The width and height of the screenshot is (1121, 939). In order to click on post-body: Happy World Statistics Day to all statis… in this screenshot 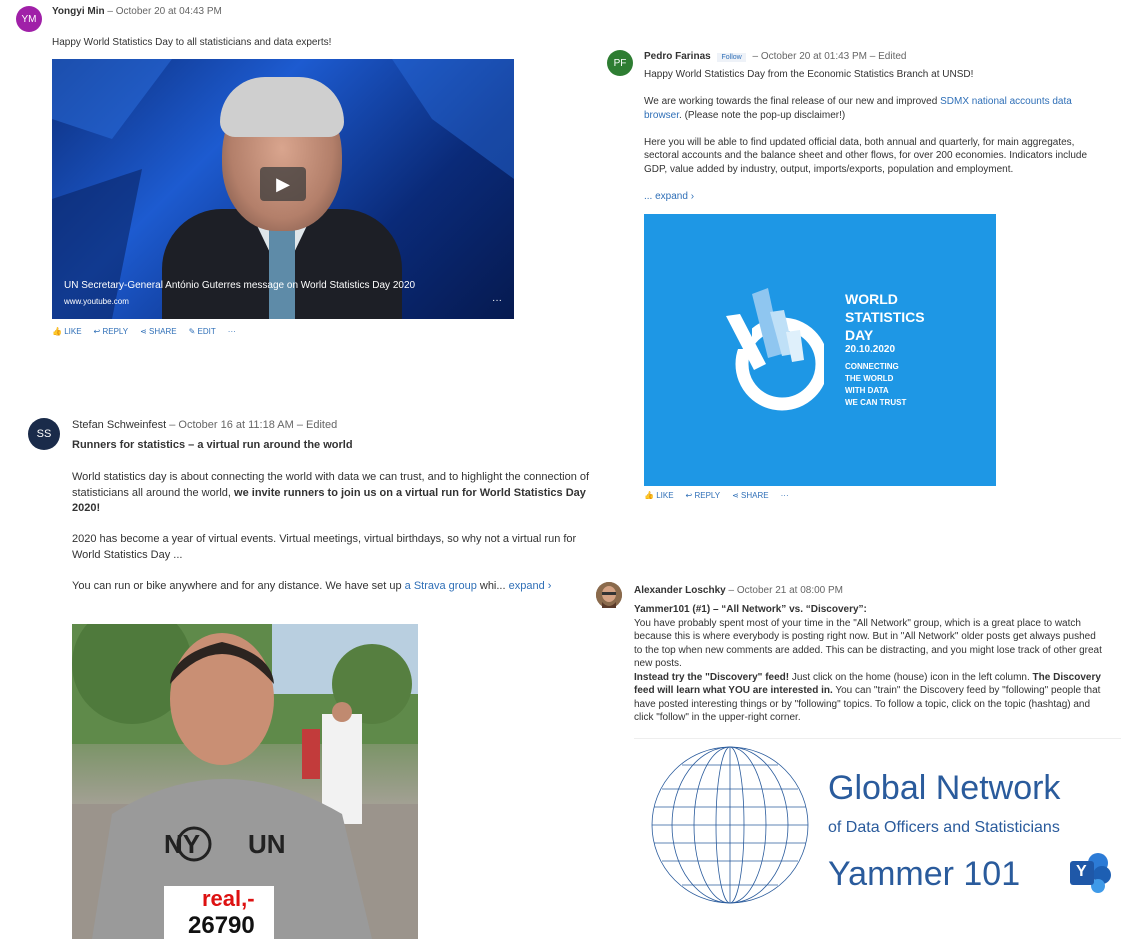, I will do `click(192, 42)`.